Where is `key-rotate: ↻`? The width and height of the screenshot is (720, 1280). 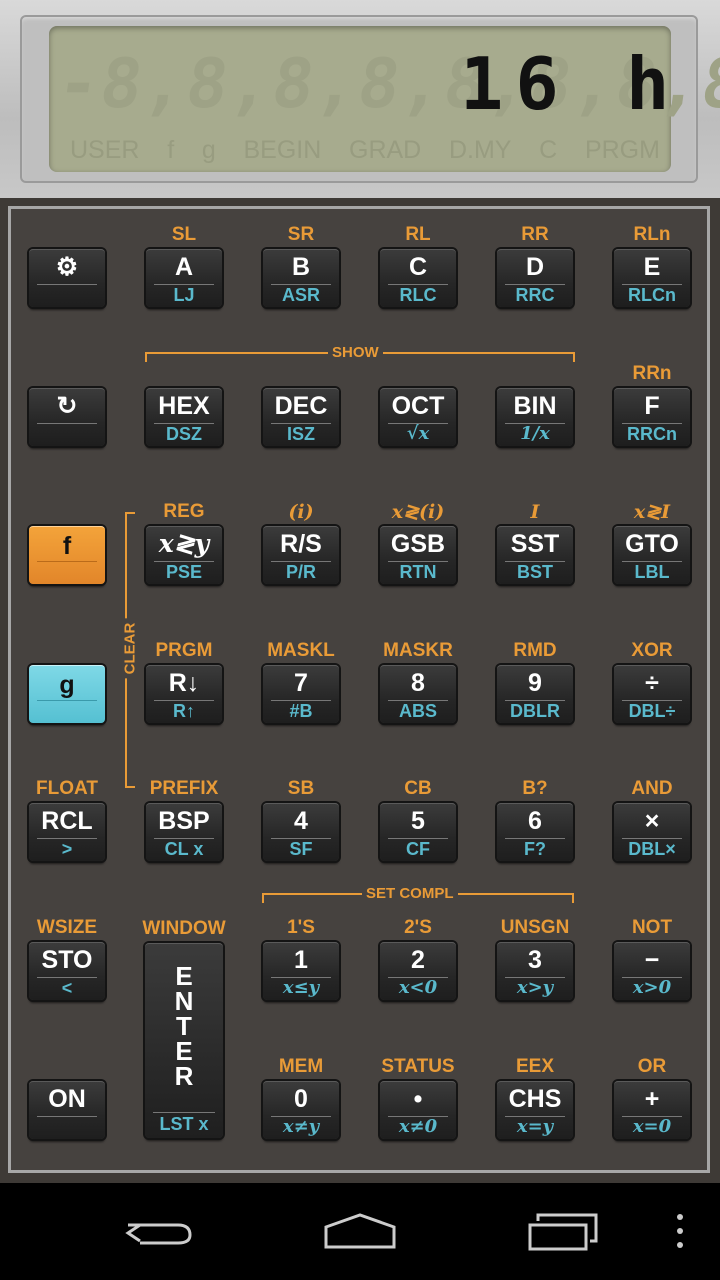
key-rotate: ↻ is located at coordinates (67, 417).